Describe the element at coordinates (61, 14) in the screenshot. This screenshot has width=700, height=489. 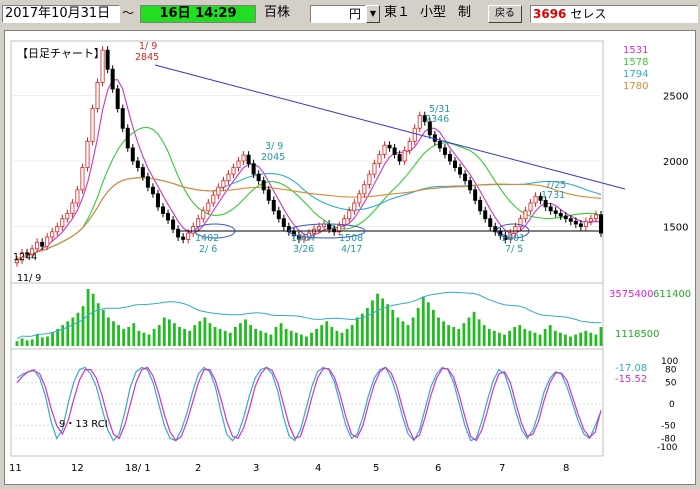
I see `date-from-field: 2017年10月31日` at that location.